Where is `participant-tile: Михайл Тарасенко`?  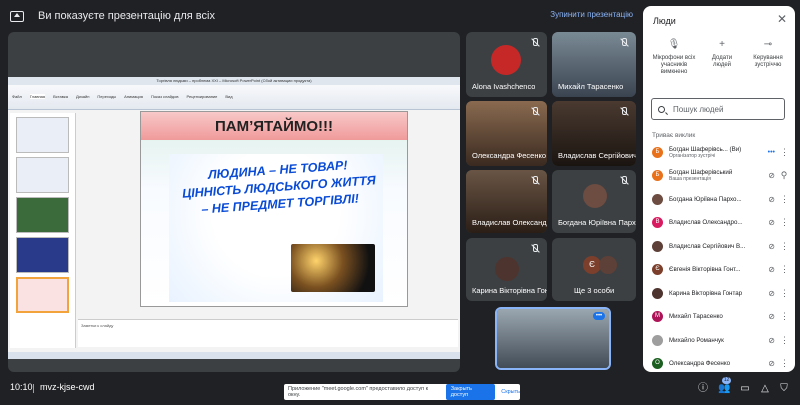
participant-tile: Михайл Тарасенко is located at coordinates (594, 64).